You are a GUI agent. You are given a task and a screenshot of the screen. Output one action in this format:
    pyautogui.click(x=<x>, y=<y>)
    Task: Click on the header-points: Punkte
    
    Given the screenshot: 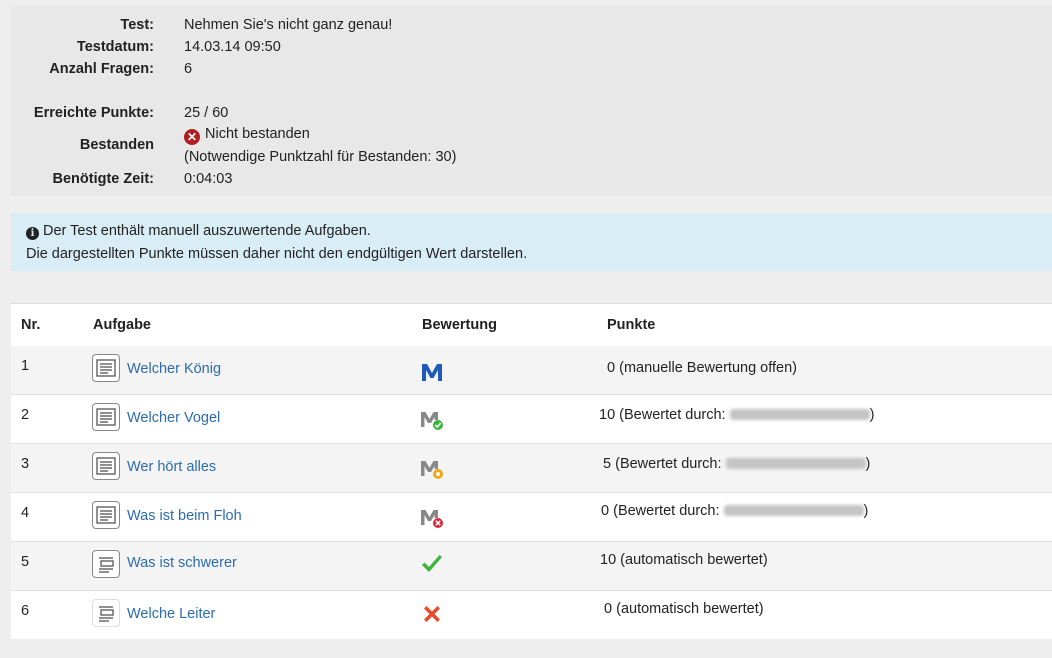 What is the action you would take?
    pyautogui.click(x=631, y=325)
    